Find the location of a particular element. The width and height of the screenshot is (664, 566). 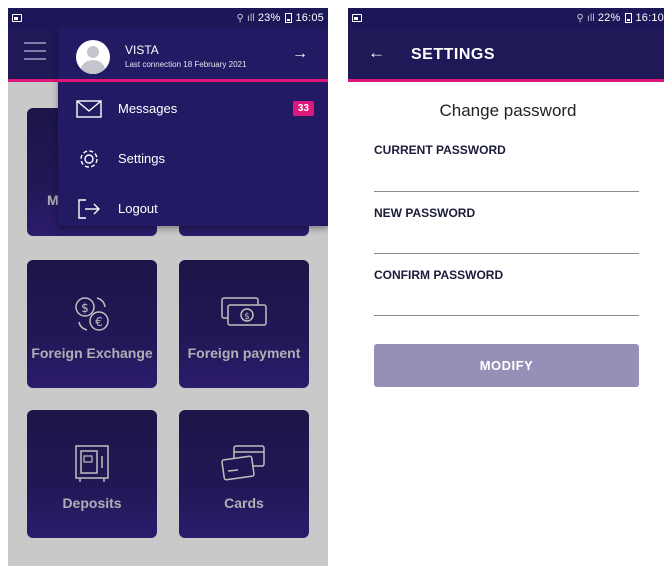

tile-foreign-exchange: $ € Foreign Exchange is located at coordinates (92, 324).